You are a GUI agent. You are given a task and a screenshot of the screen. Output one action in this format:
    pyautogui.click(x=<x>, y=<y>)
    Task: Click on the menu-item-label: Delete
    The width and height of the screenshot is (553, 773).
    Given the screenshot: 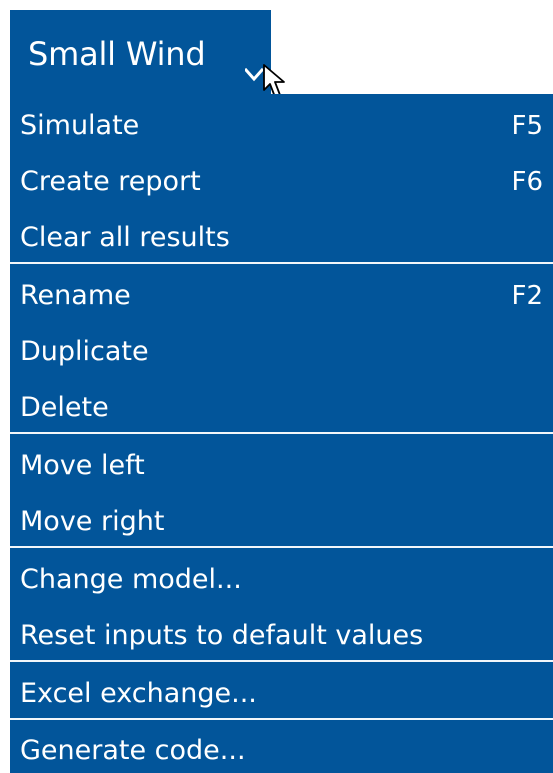 What is the action you would take?
    pyautogui.click(x=64, y=407)
    